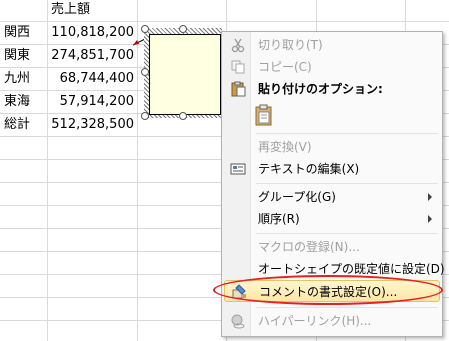 This screenshot has width=449, height=341. What do you see at coordinates (297, 197) in the screenshot?
I see `menu-item-label: グループ化(G)` at bounding box center [297, 197].